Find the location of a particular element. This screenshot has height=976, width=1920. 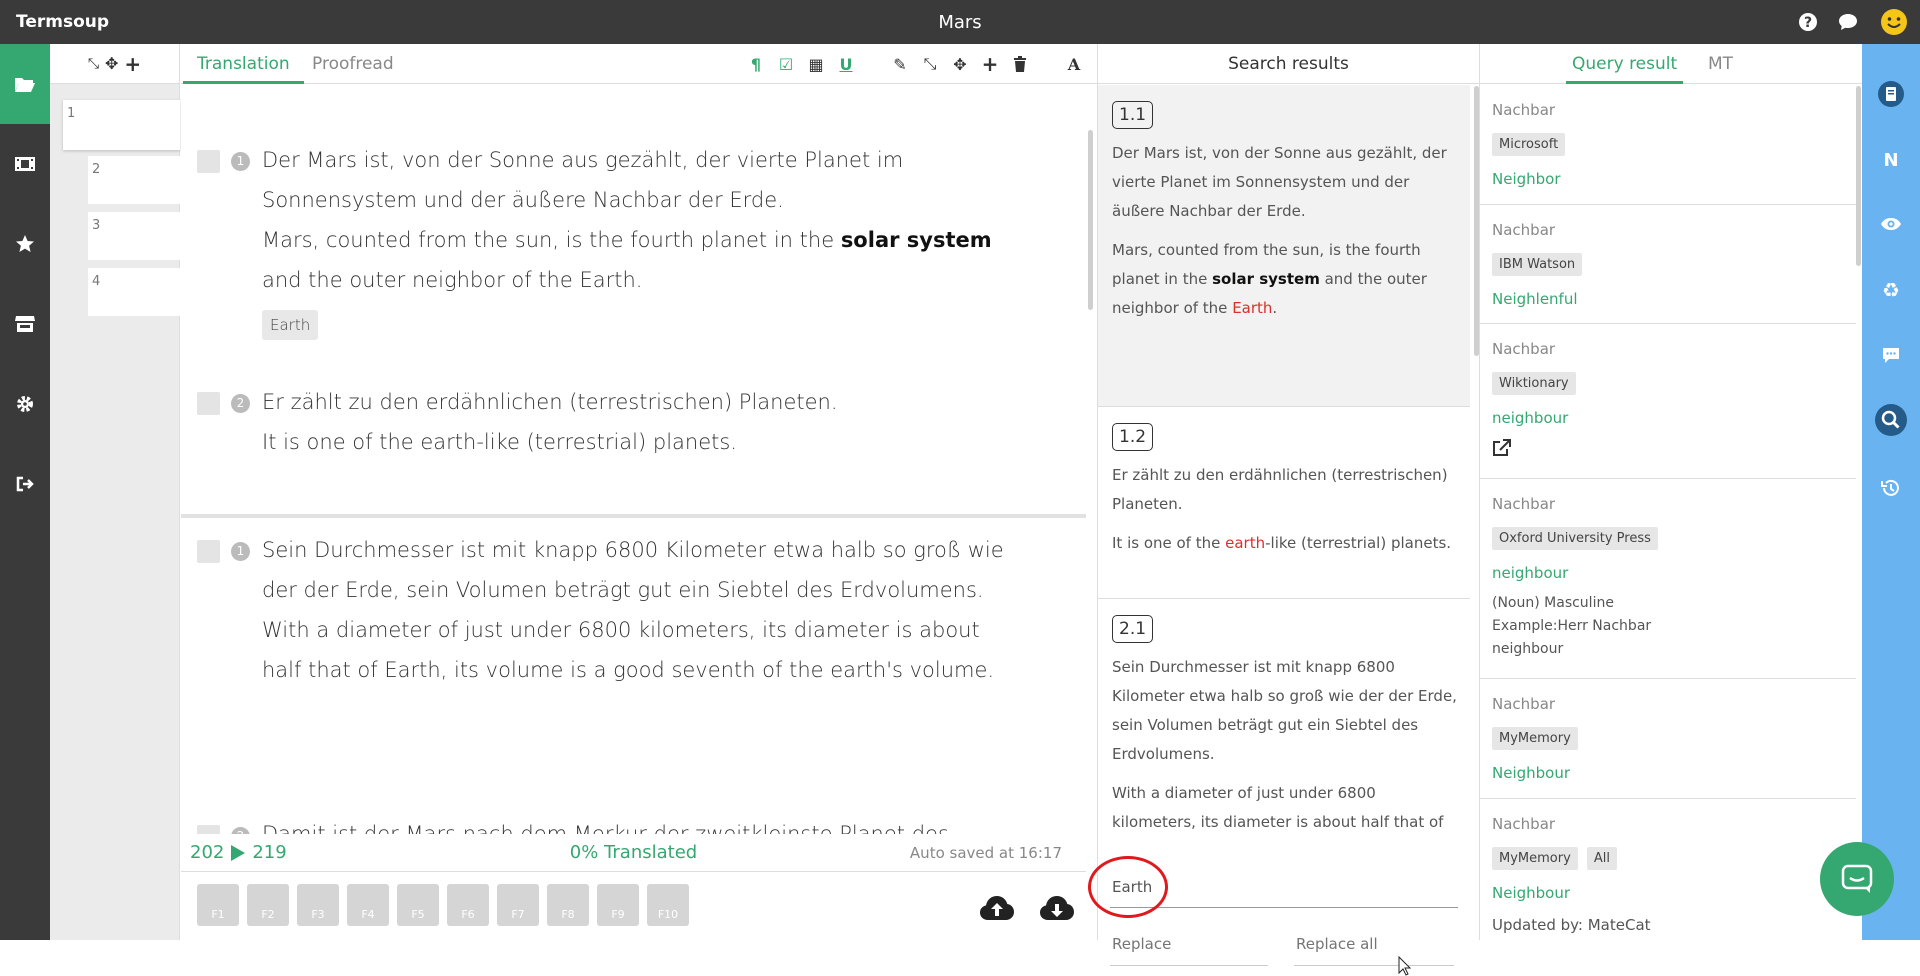

match-highlight: Earth is located at coordinates (1252, 308).